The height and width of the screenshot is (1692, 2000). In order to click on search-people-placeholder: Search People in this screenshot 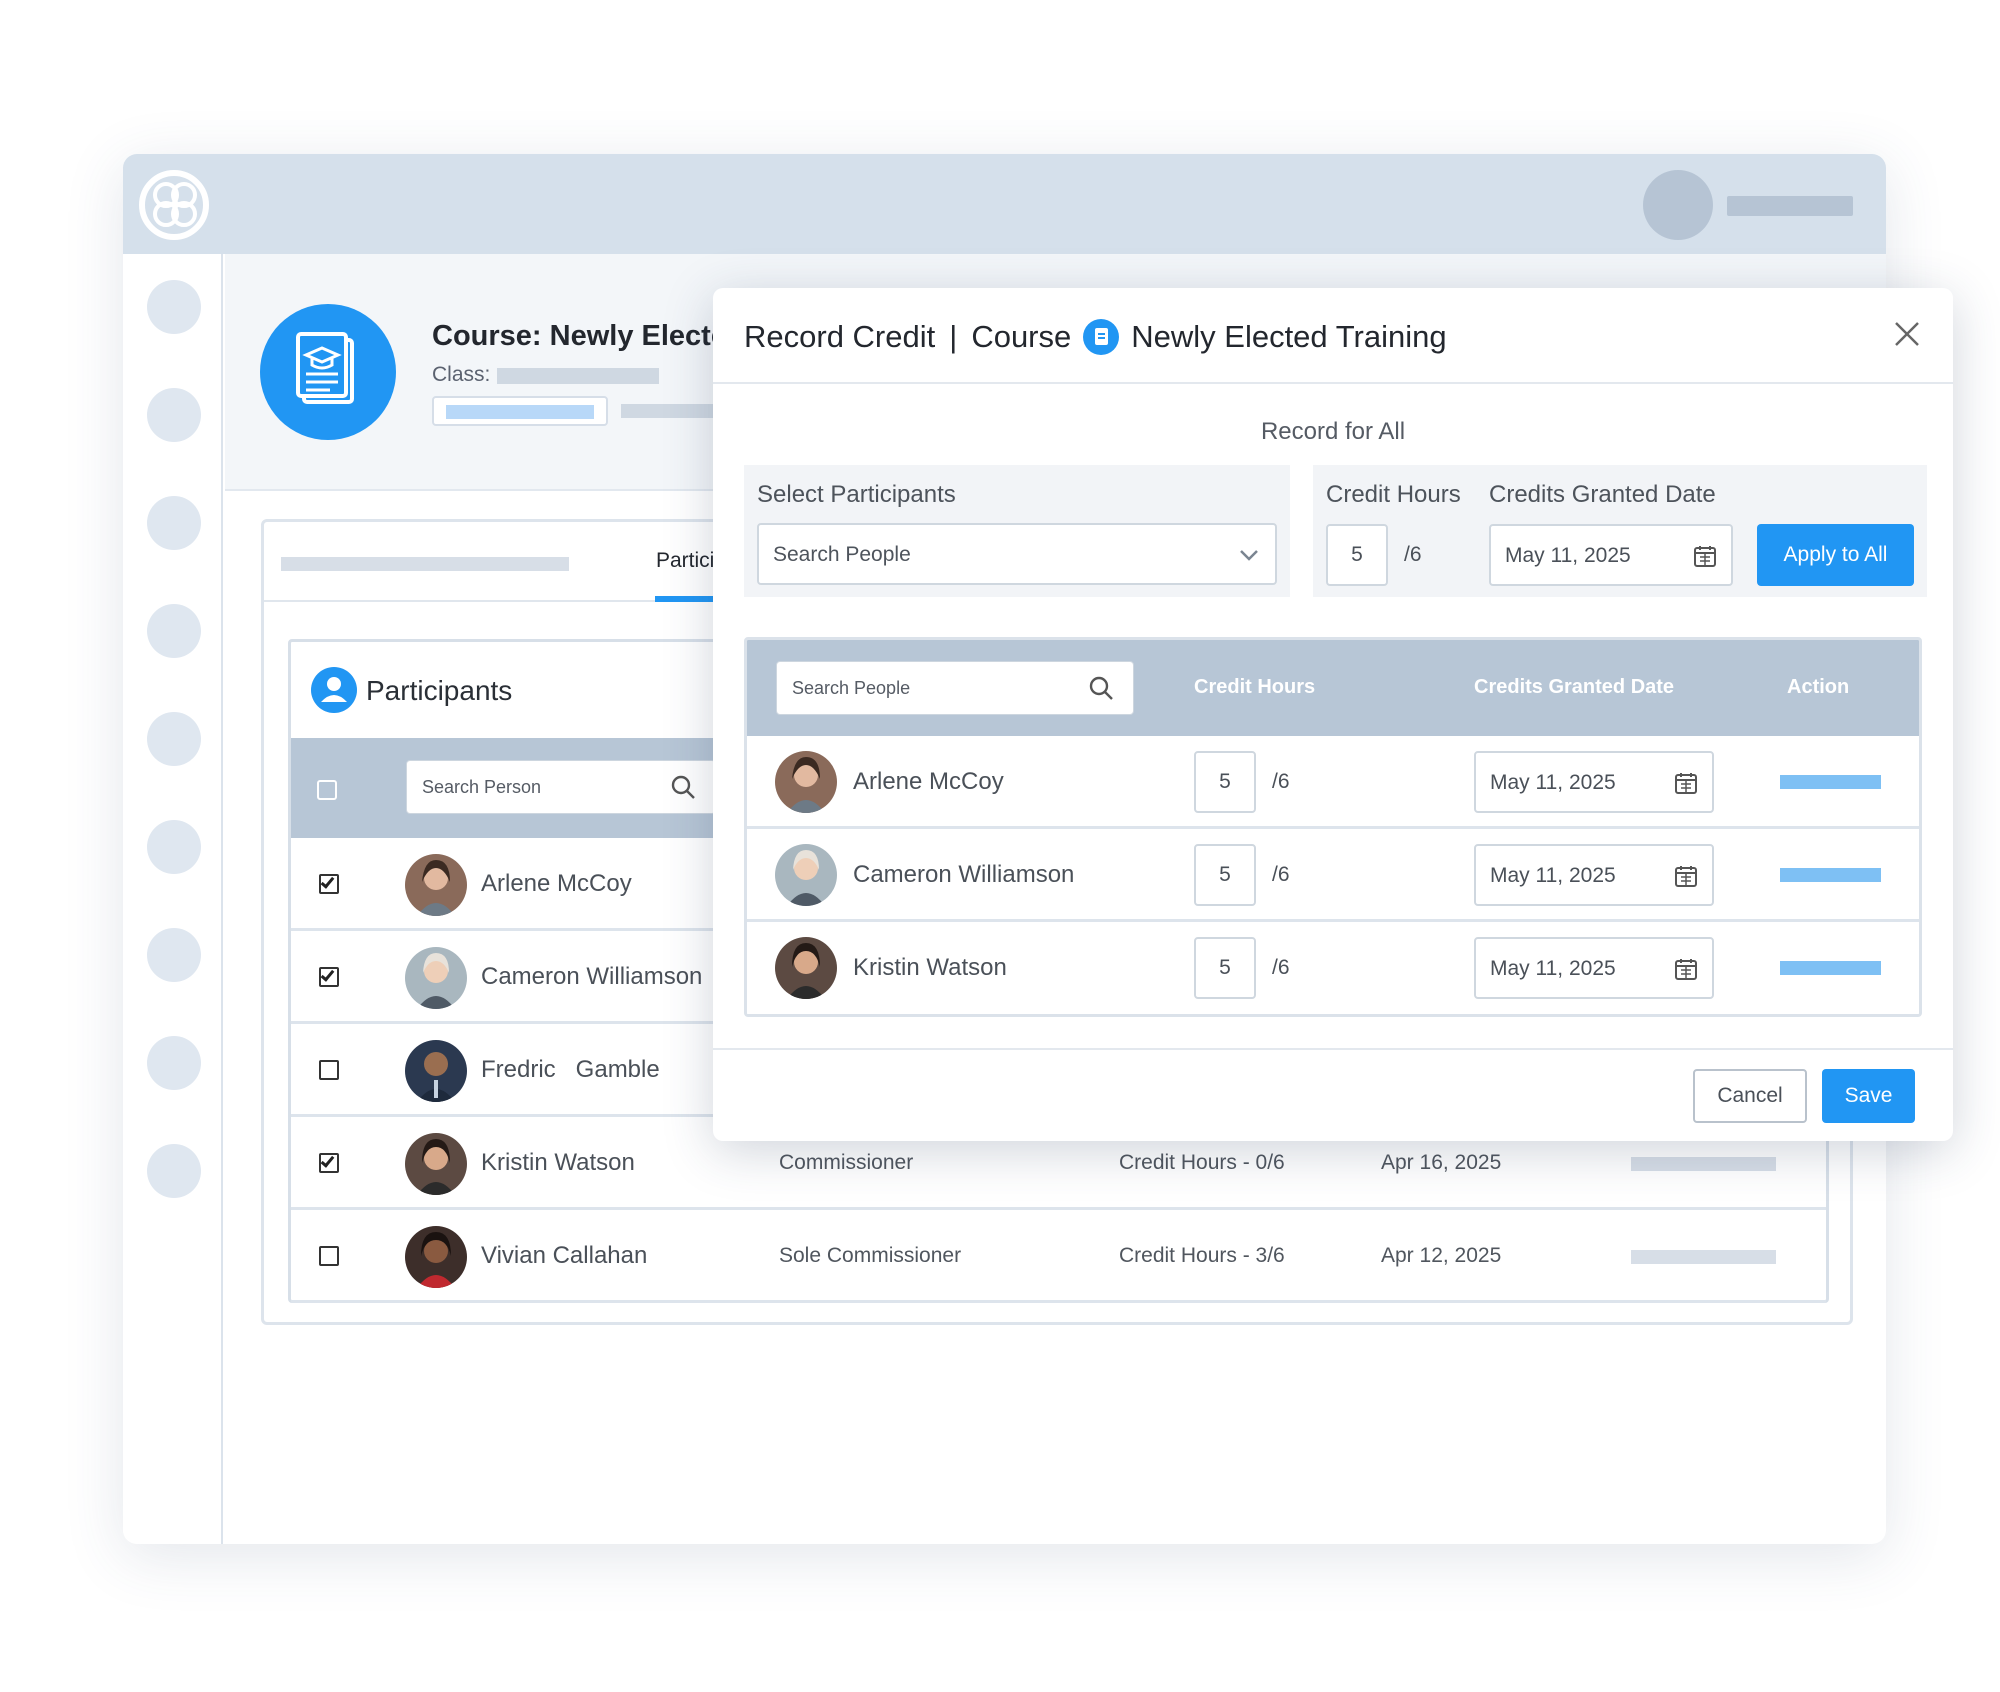, I will do `click(842, 554)`.